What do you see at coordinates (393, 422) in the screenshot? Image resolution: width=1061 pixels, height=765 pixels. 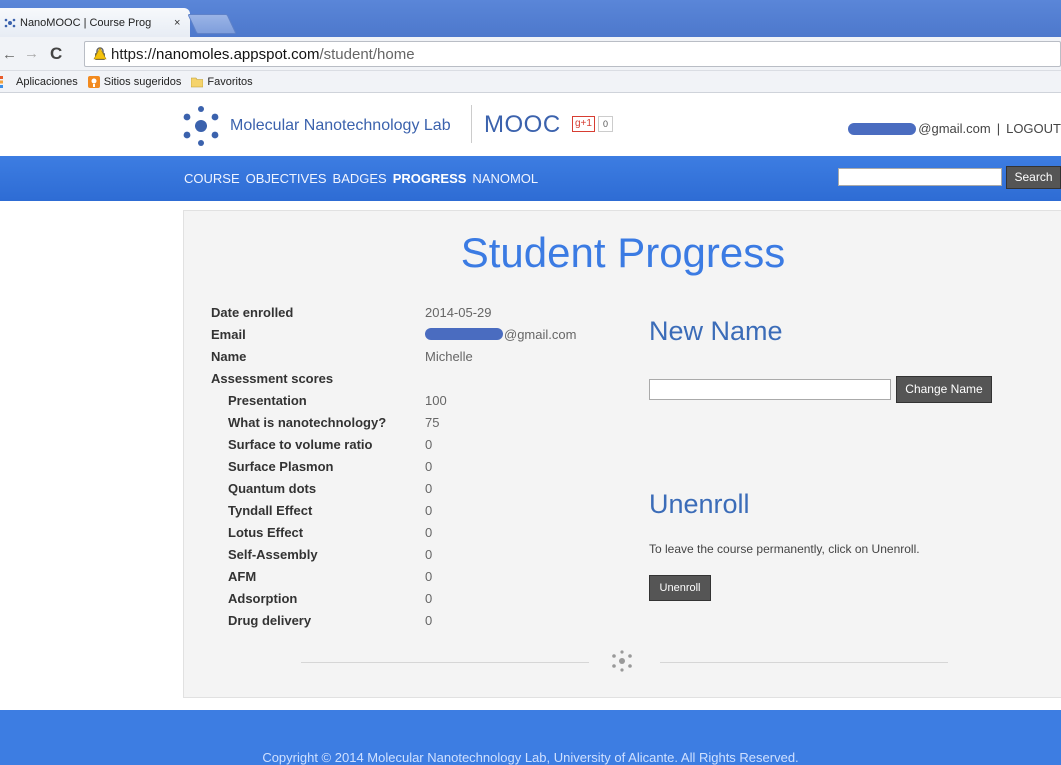 I see `score-row: What is nanotechnology? 75` at bounding box center [393, 422].